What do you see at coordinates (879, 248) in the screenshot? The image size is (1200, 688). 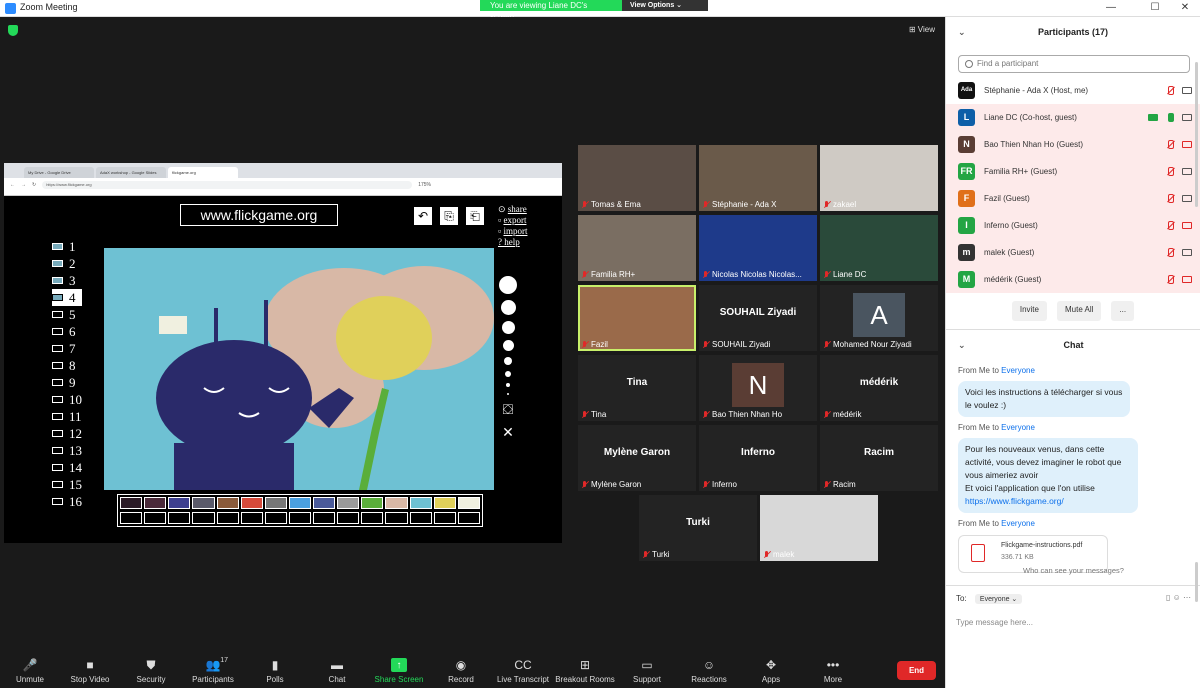 I see `participant-video-tile: Liane DC` at bounding box center [879, 248].